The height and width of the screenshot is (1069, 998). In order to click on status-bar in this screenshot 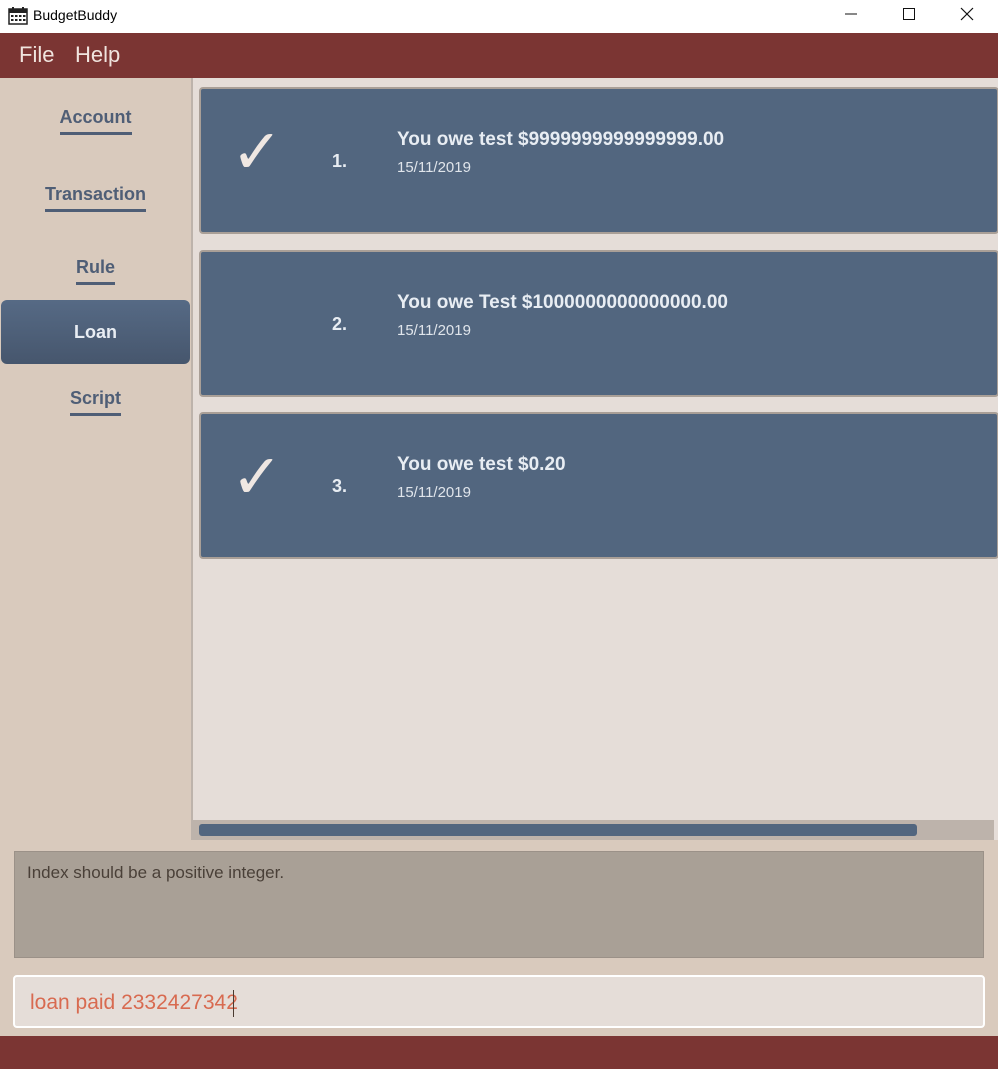, I will do `click(499, 1052)`.